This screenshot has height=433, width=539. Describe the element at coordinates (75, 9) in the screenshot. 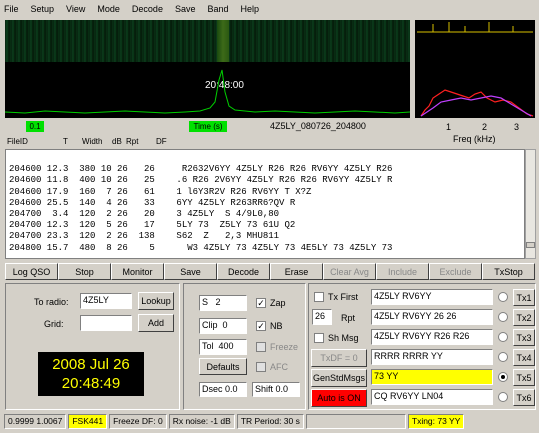

I see `menu-view: View` at that location.